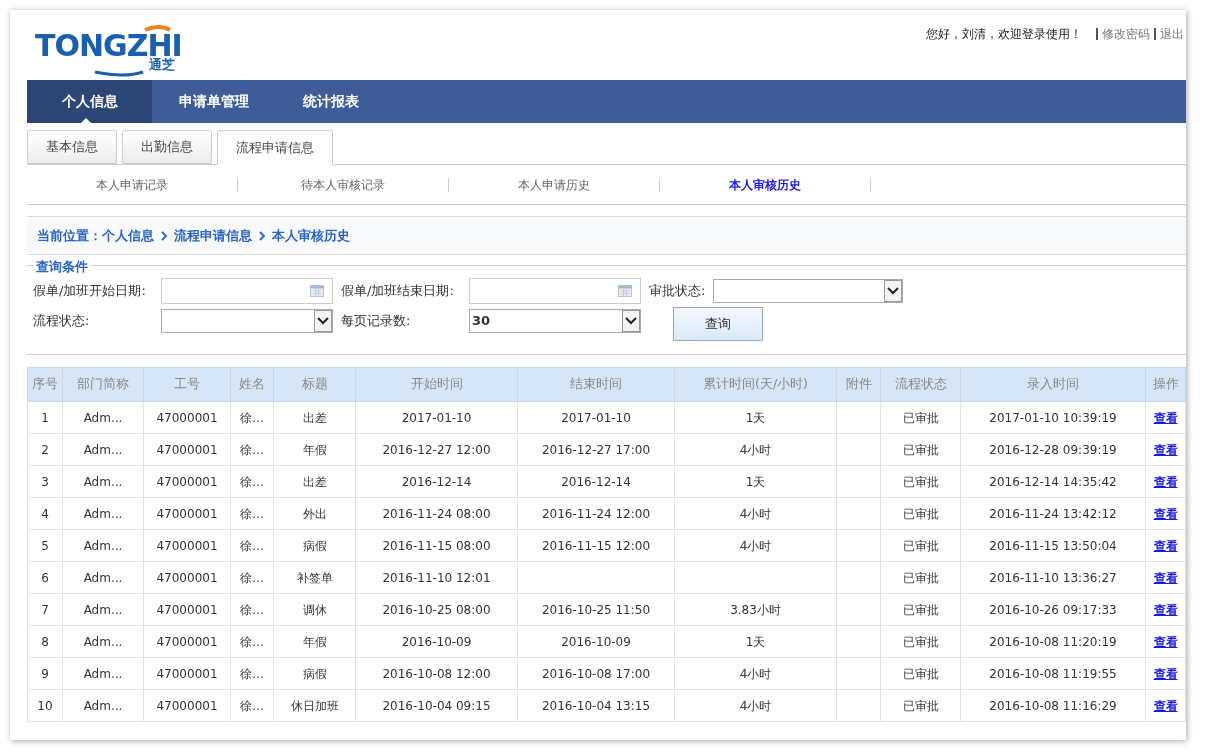  I want to click on select-field: 30, so click(555, 321).